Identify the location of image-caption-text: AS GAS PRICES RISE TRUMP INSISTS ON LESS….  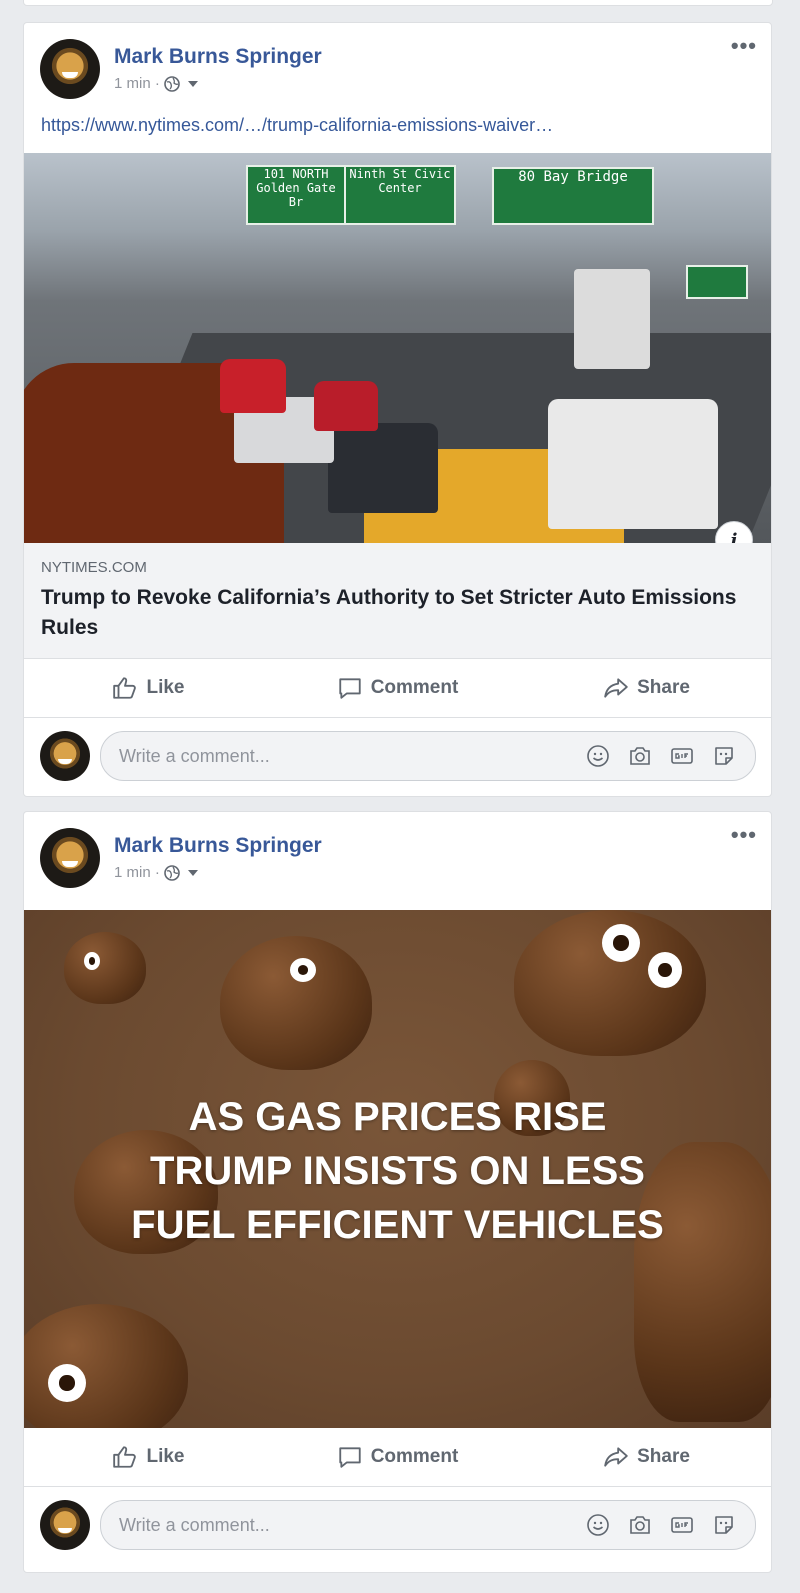
(397, 1171).